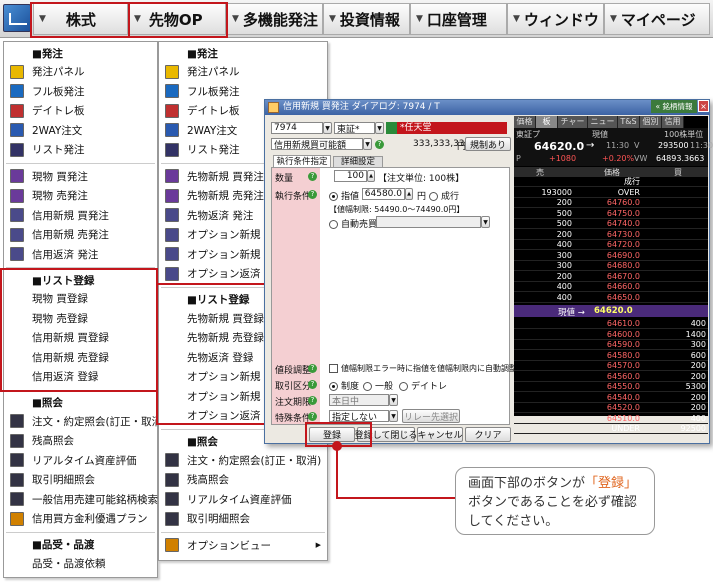  Describe the element at coordinates (611, 287) in the screenshot. I see `ask-row: 400 64660.0` at that location.